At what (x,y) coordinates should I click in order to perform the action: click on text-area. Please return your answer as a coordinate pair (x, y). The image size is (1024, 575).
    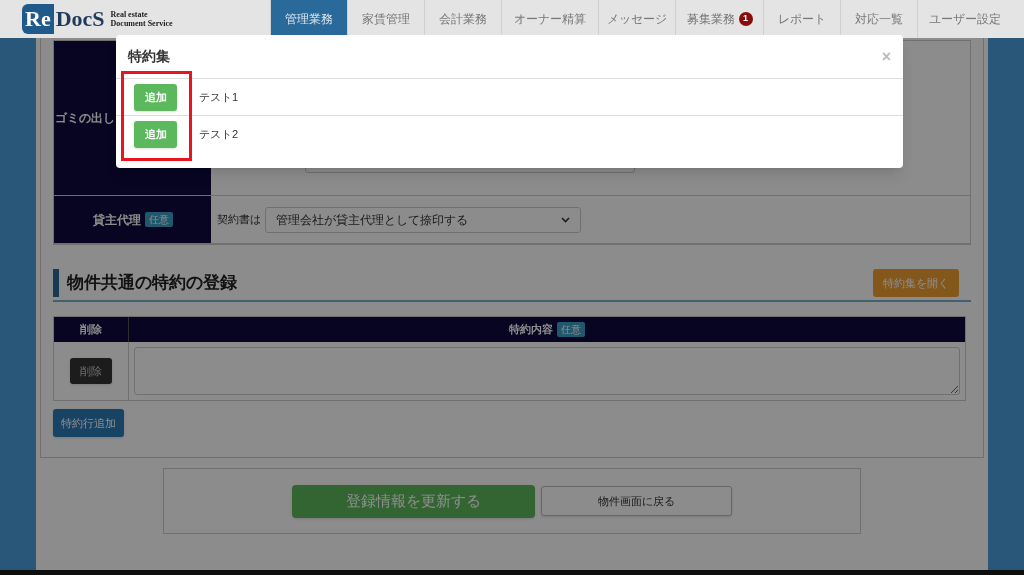
    Looking at the image, I should click on (547, 371).